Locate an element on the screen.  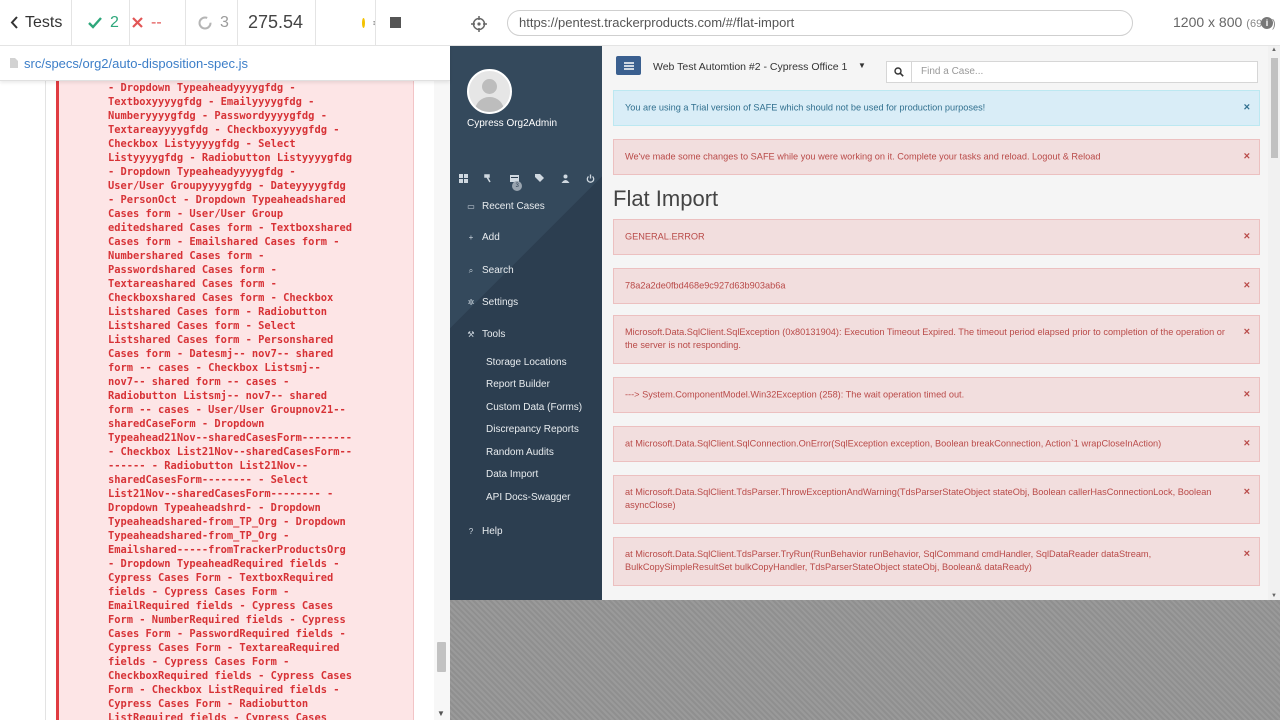
sidebar-subitem-api-docs: API Docs-Swagger is located at coordinates (528, 497).